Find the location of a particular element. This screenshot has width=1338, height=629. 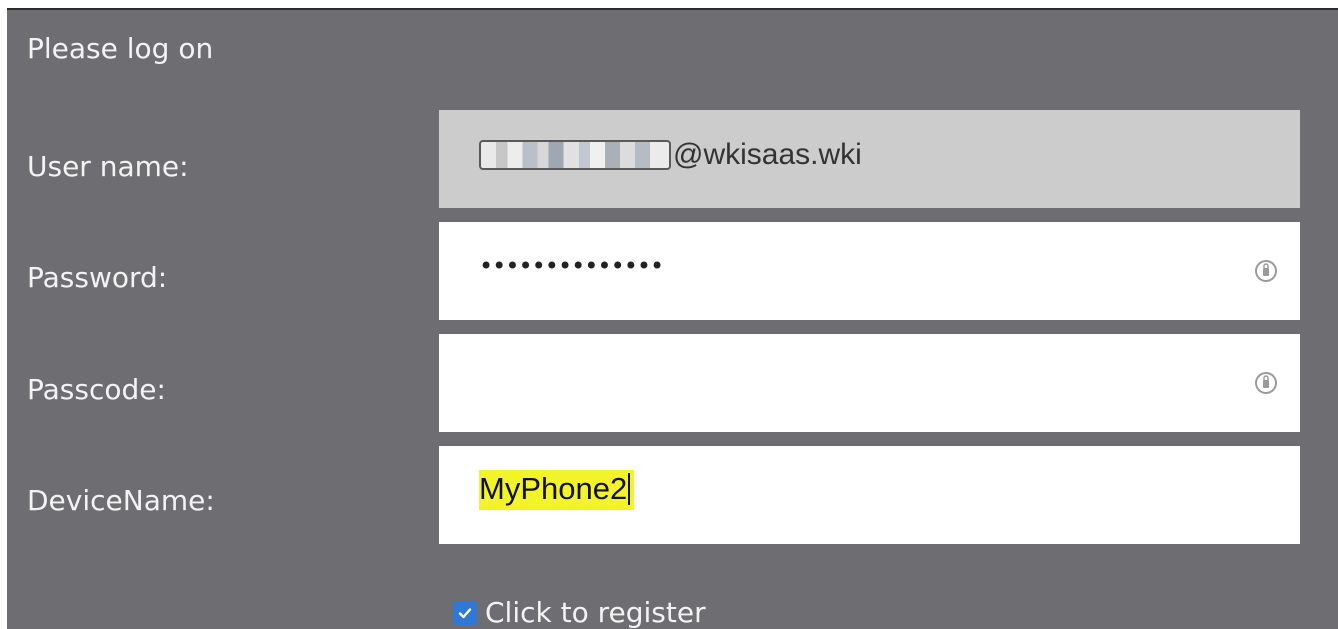

device-name-field: MyPhone2 is located at coordinates (869, 495).